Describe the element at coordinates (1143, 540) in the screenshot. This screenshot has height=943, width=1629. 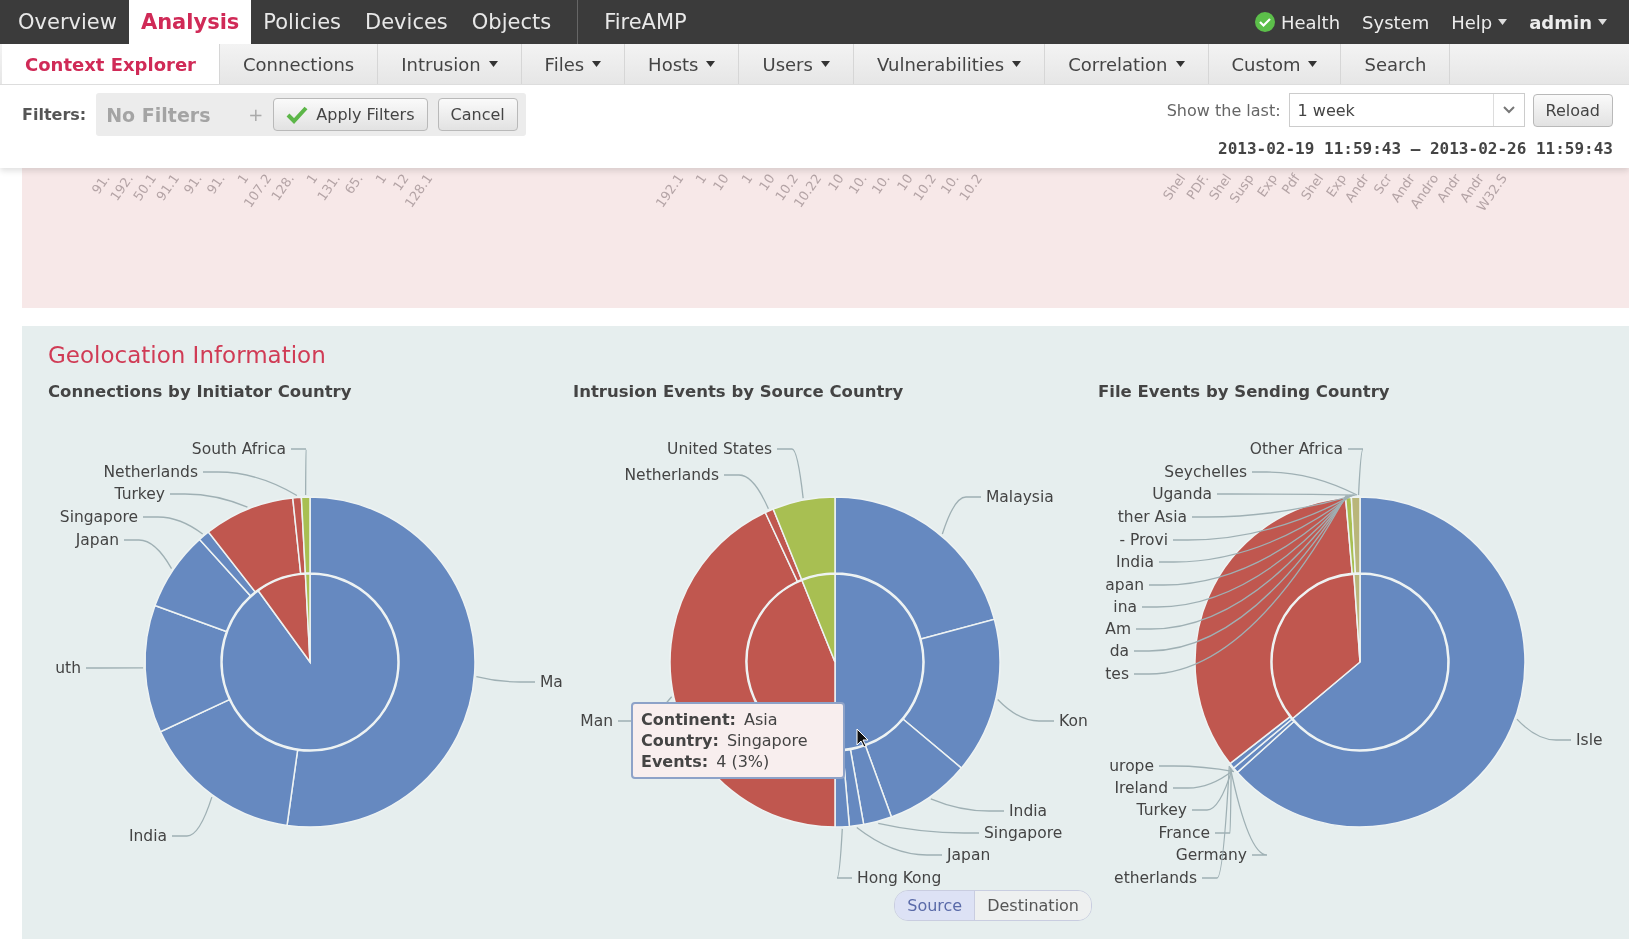
I see `country-label: - Provi` at that location.